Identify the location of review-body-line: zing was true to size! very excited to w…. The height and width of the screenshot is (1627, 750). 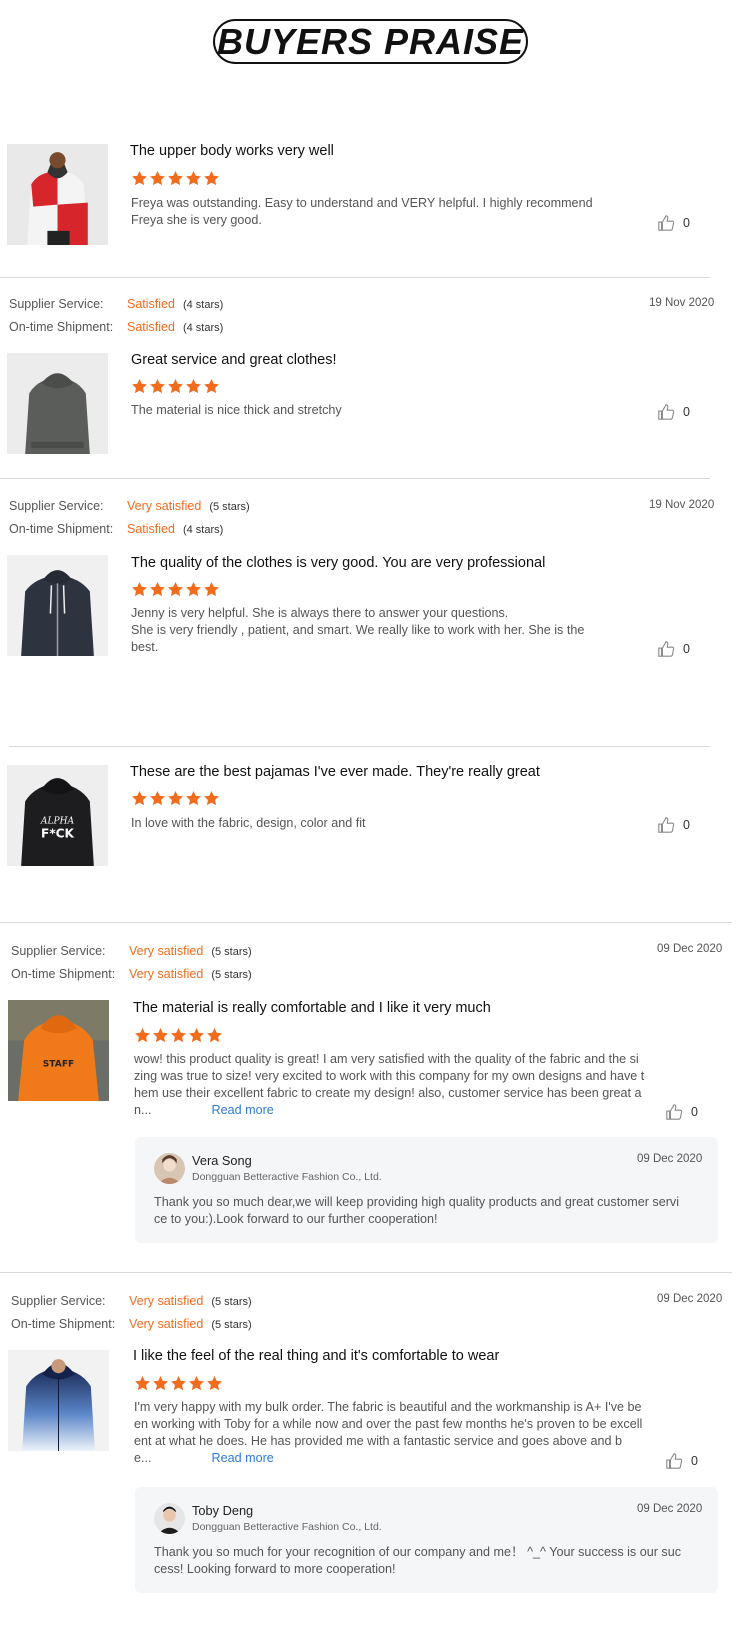
(389, 1076).